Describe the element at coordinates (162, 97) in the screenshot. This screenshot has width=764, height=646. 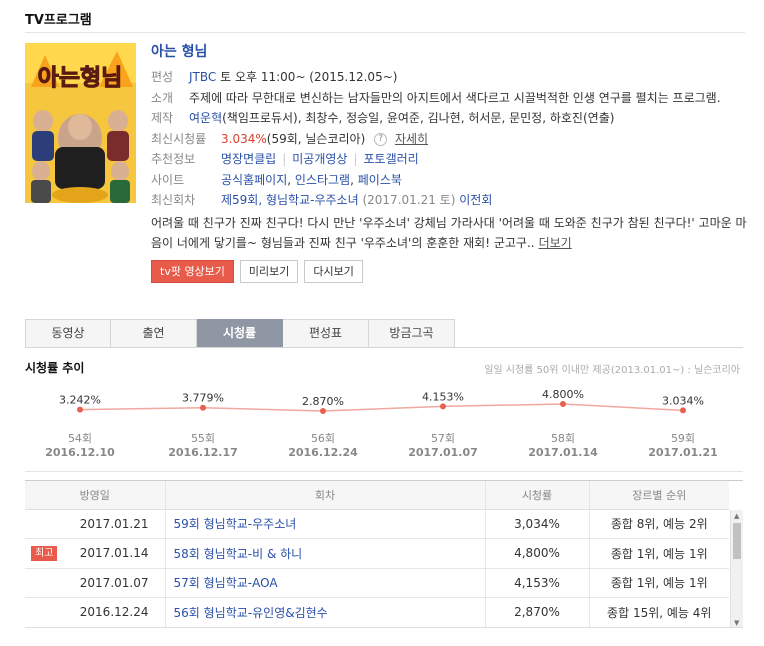
I see `intro-label: 소개` at that location.